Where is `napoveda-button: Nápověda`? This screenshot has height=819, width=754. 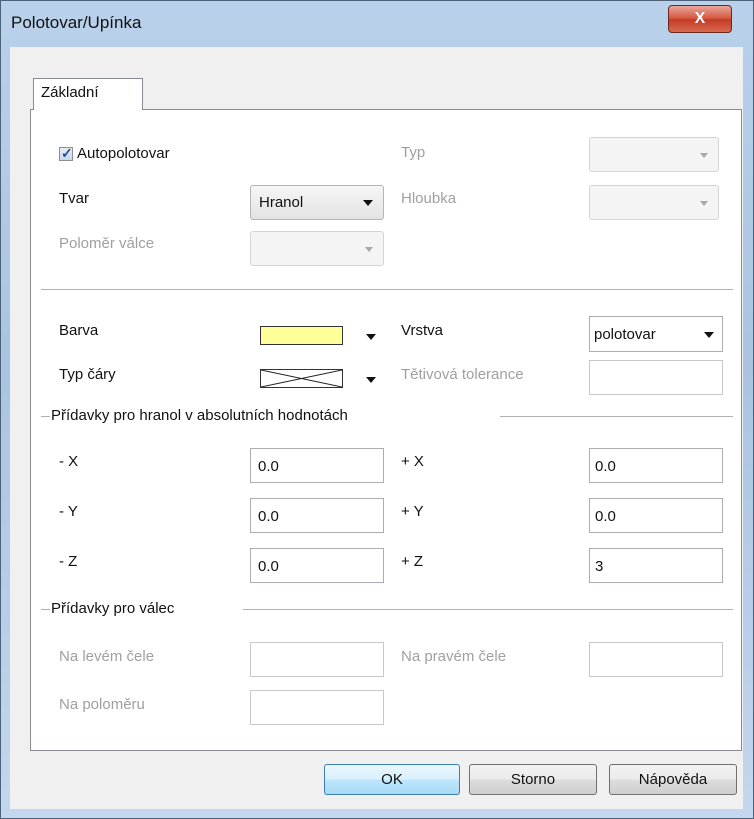
napoveda-button: Nápověda is located at coordinates (673, 779).